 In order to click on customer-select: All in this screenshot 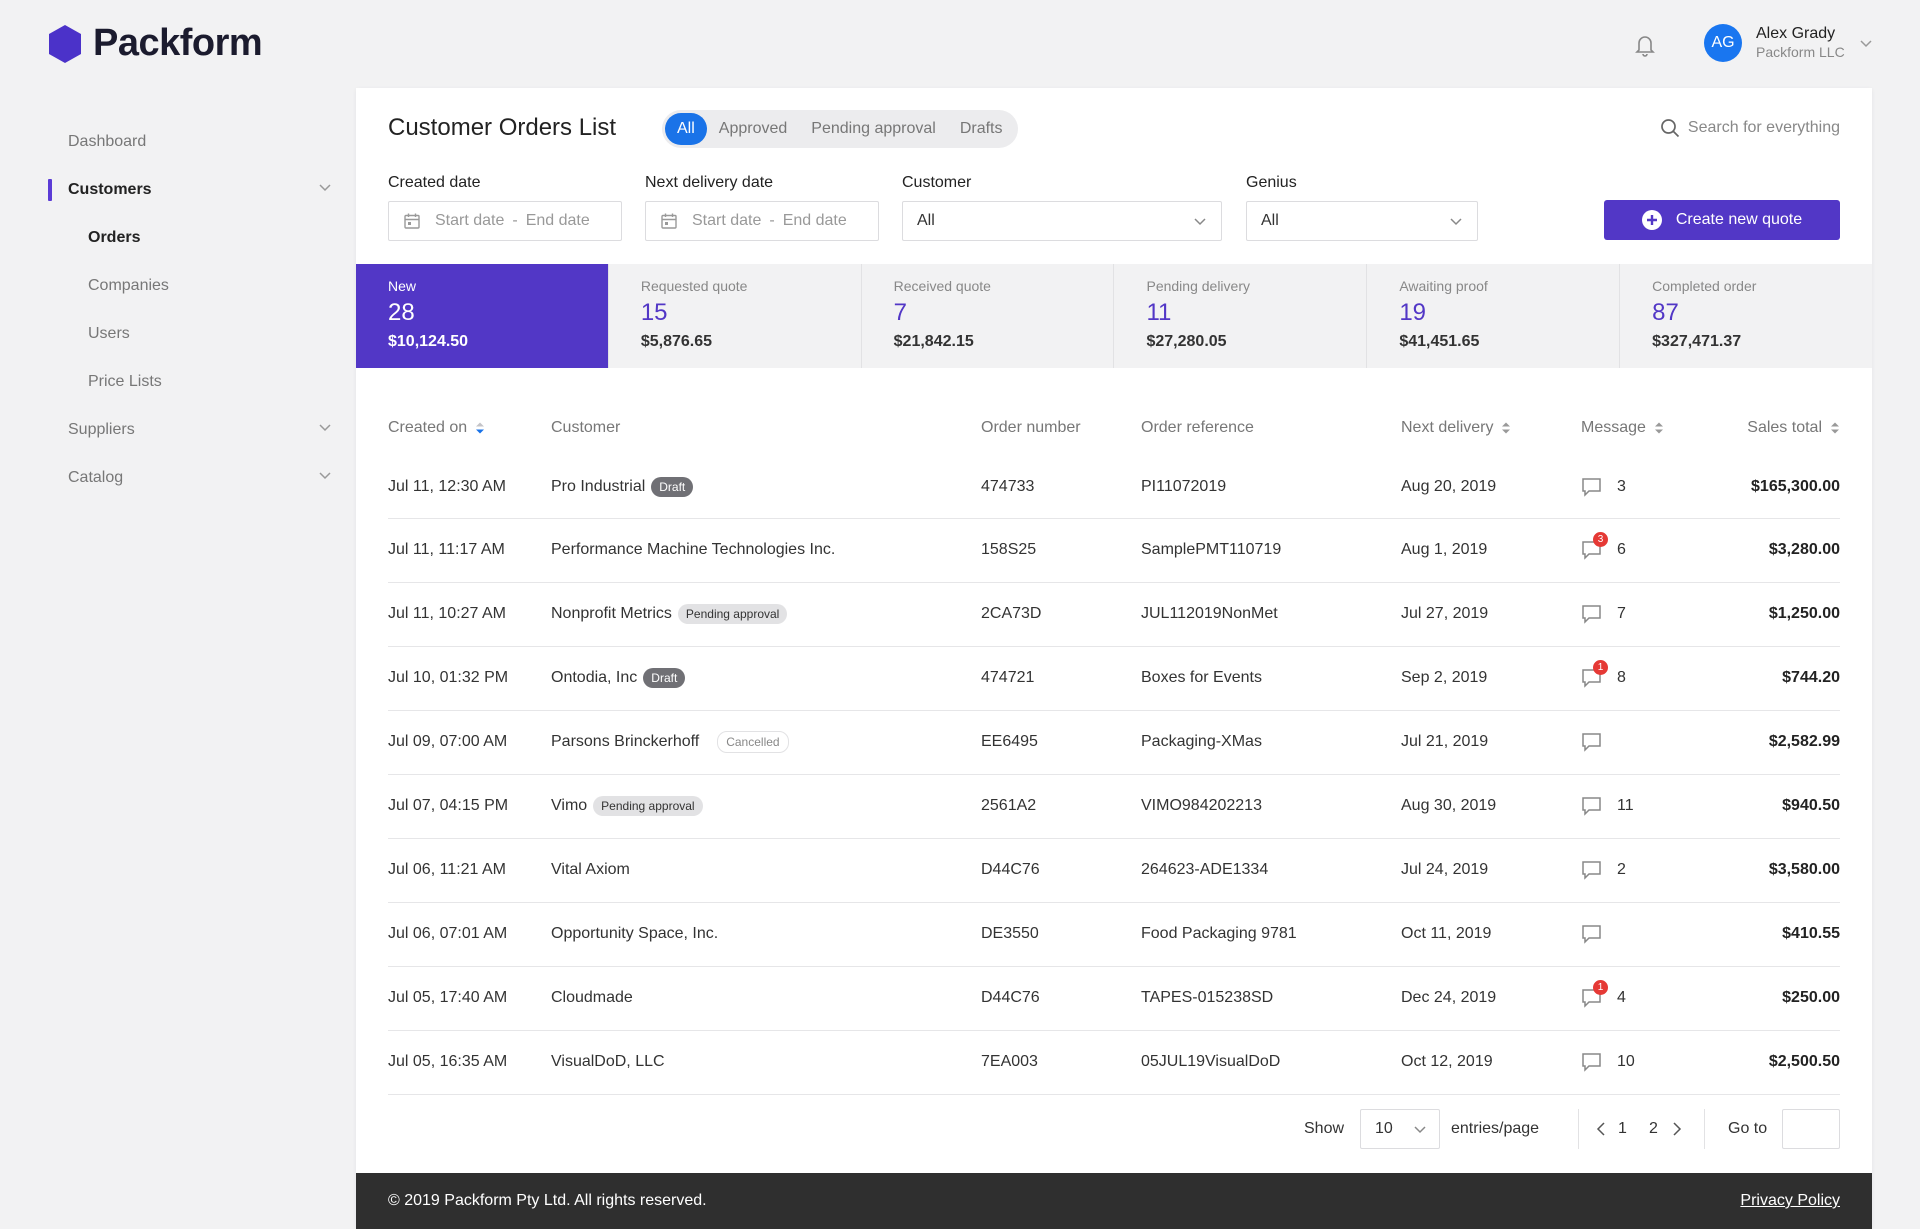, I will do `click(1062, 221)`.